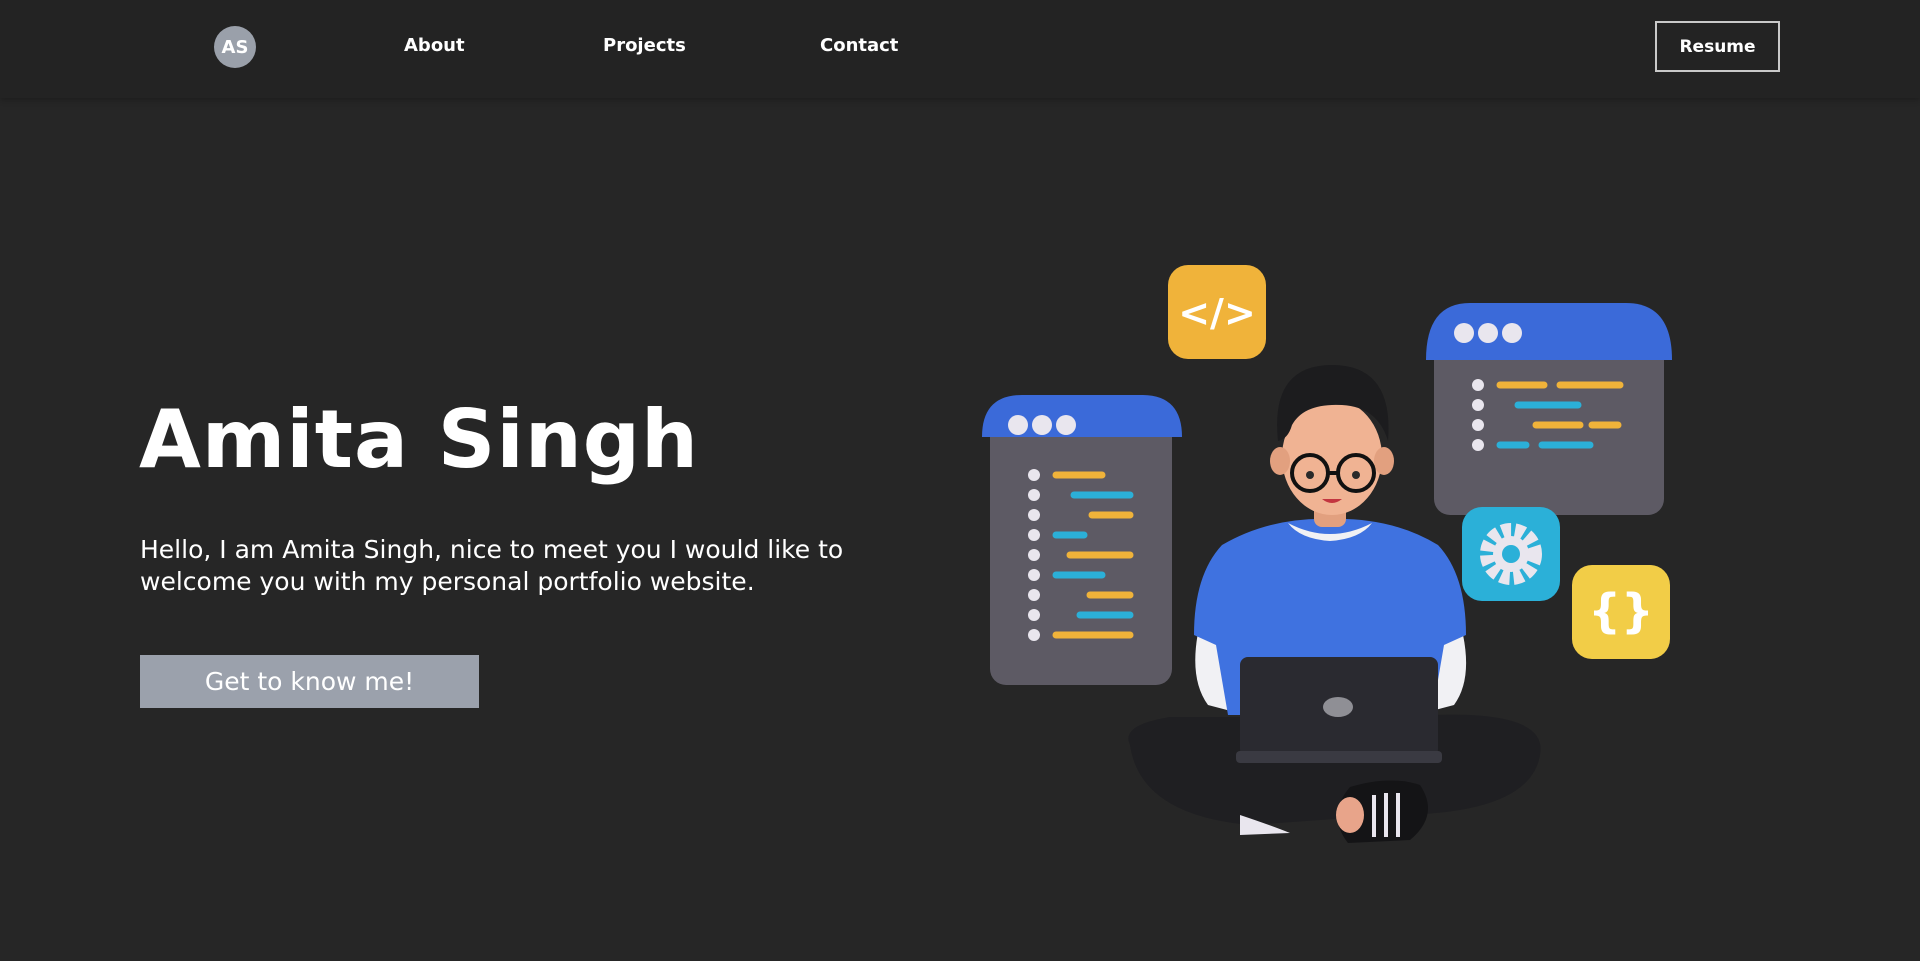 The width and height of the screenshot is (1920, 961). What do you see at coordinates (235, 47) in the screenshot?
I see `logo-avatar: AS` at bounding box center [235, 47].